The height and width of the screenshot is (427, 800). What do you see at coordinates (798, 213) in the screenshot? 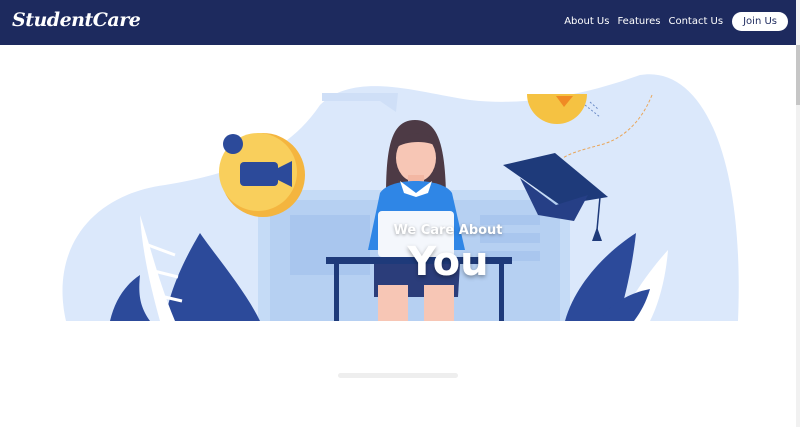
I see `page-scrollbar` at bounding box center [798, 213].